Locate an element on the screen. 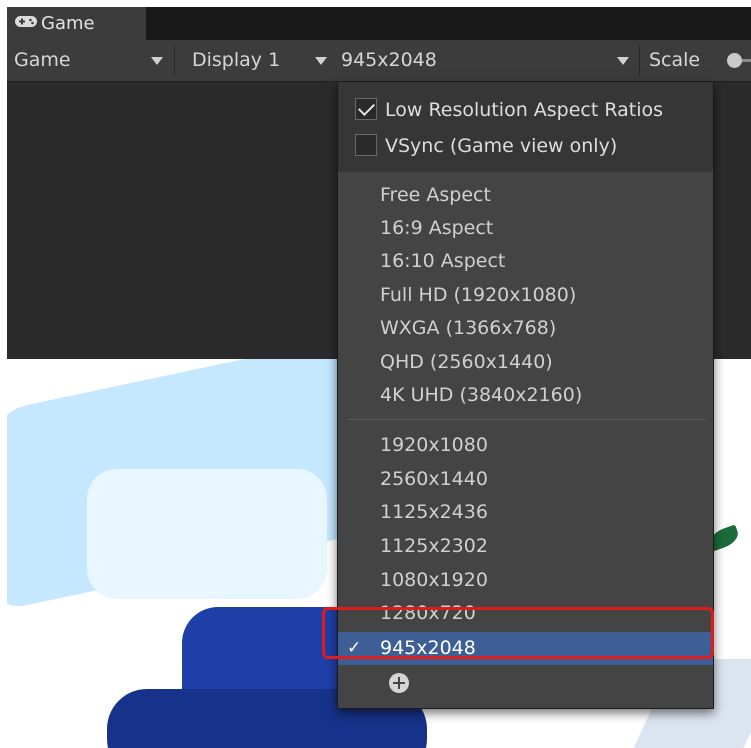  menu-item-wxga: WXGA (1366x768) is located at coordinates (468, 328).